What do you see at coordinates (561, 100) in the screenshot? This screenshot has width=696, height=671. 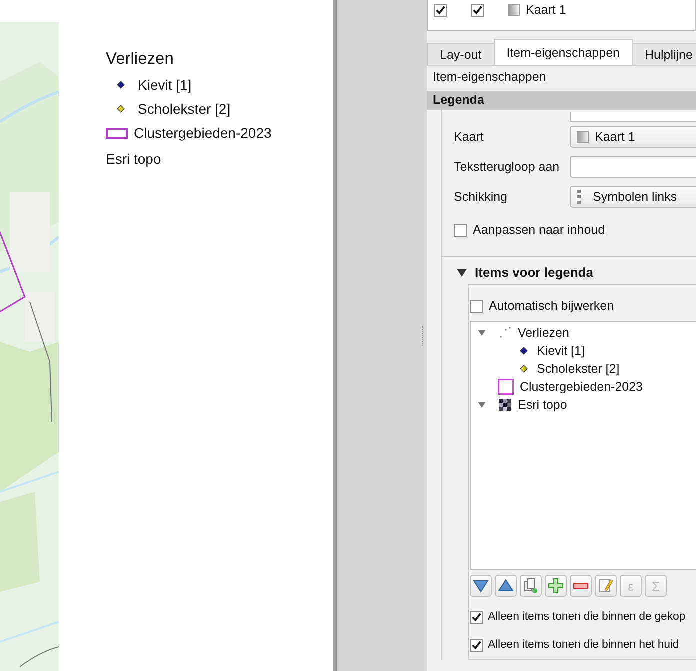 I see `section-header: Legenda` at bounding box center [561, 100].